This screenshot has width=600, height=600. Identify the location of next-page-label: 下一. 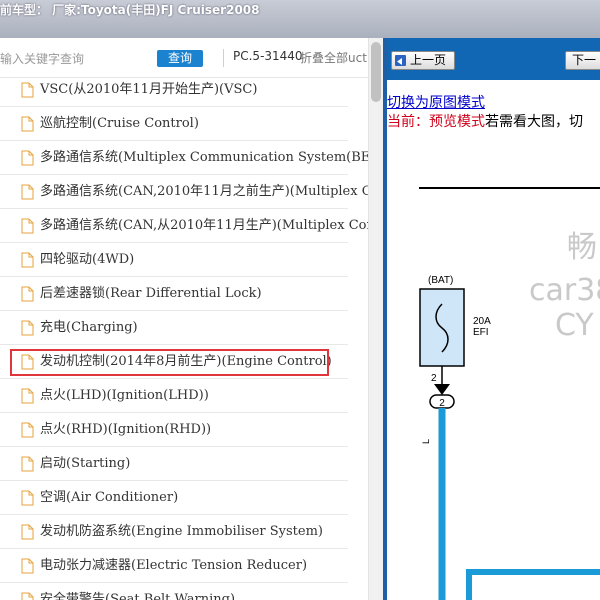
(584, 60).